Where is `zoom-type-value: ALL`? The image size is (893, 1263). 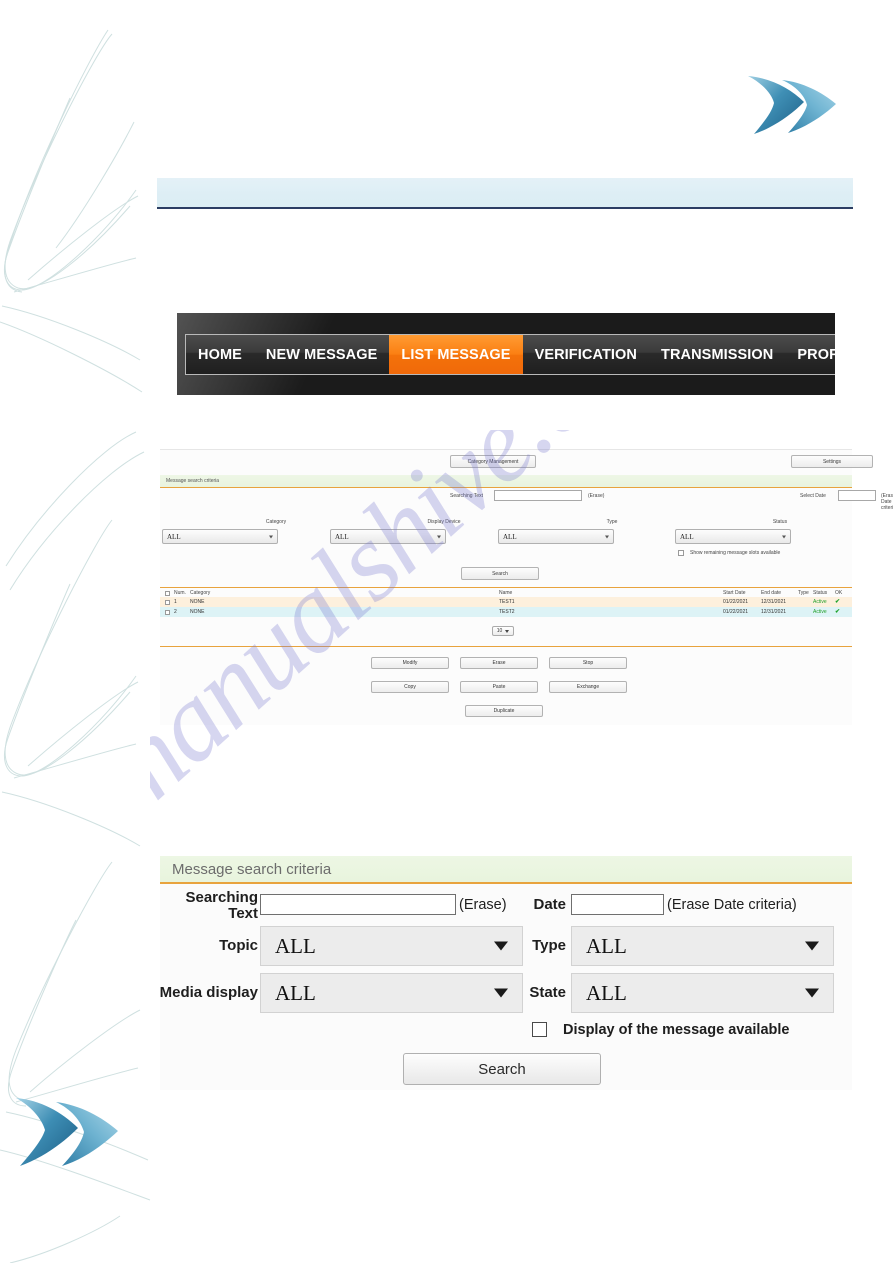 zoom-type-value: ALL is located at coordinates (606, 945).